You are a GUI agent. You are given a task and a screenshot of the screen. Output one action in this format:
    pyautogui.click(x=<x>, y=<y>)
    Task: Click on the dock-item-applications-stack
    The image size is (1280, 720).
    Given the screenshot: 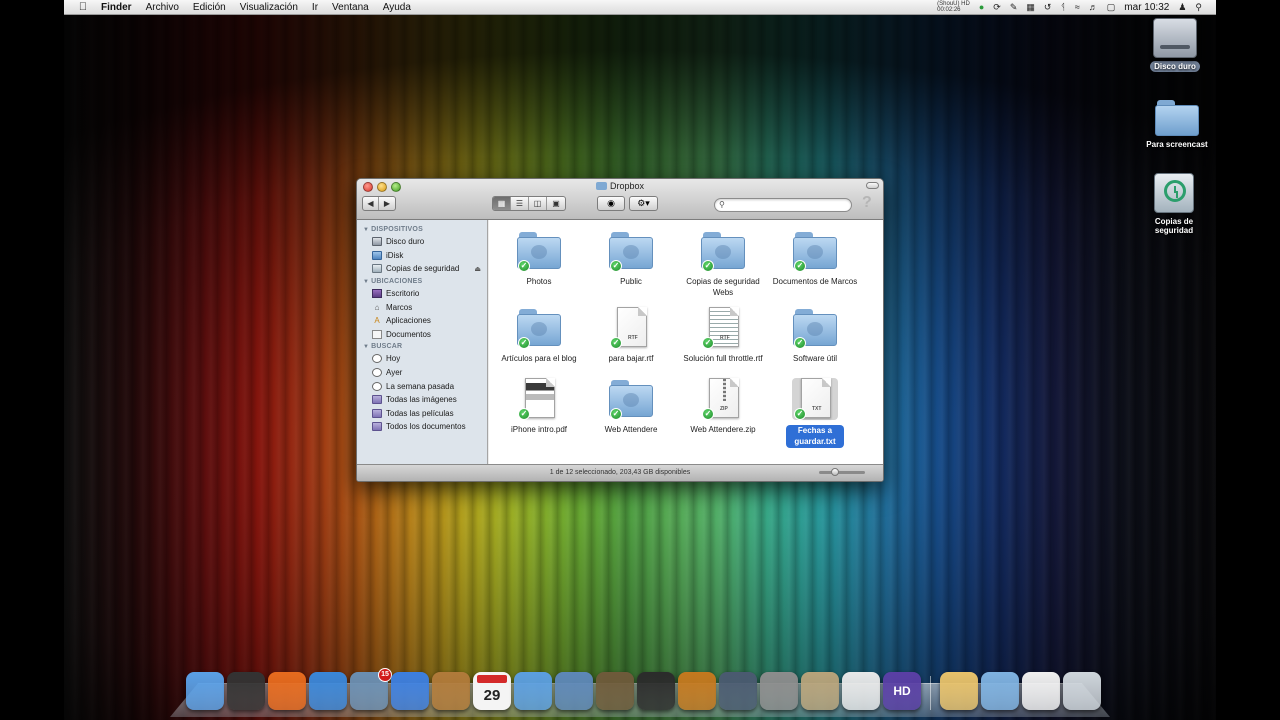 What is the action you would take?
    pyautogui.click(x=1000, y=691)
    